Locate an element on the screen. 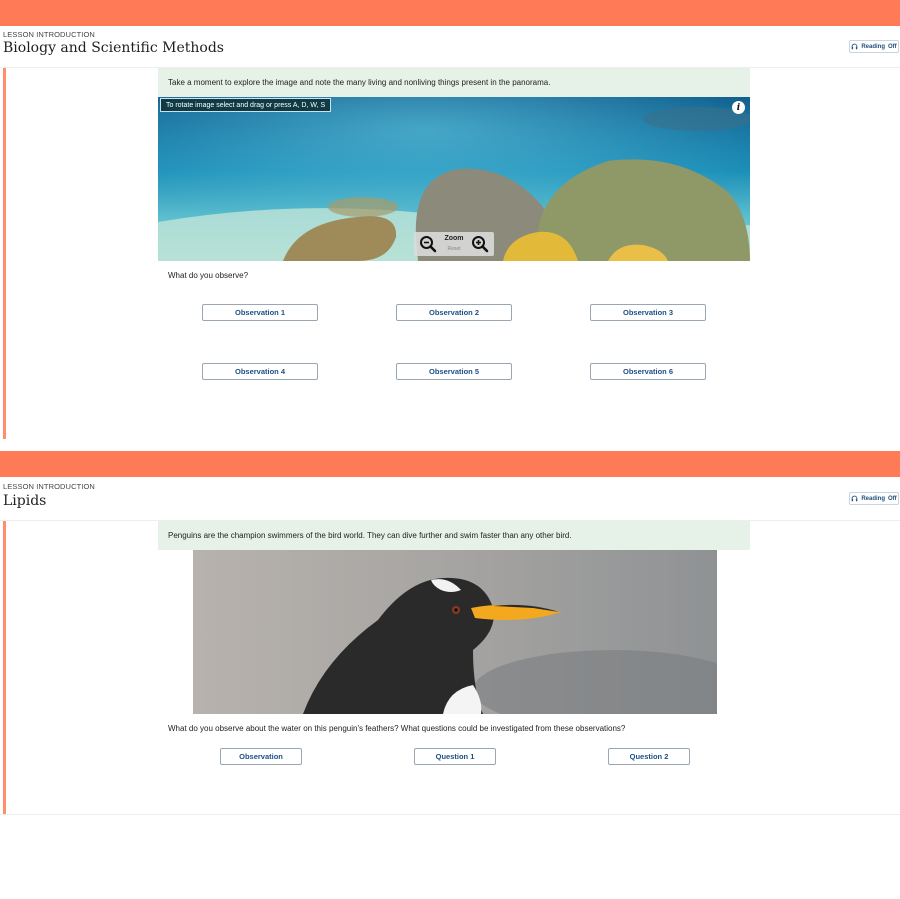  question-1-button: Question 1 is located at coordinates (455, 756).